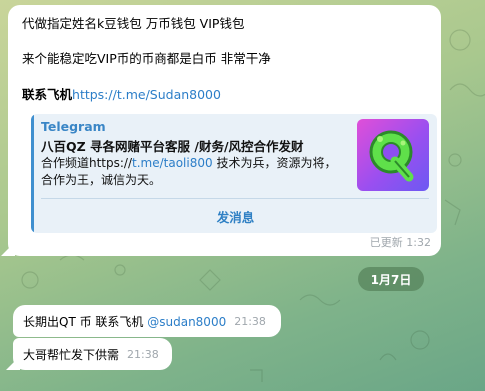 The image size is (485, 391). I want to click on preview-desc-link: t.me/taoli800, so click(172, 163).